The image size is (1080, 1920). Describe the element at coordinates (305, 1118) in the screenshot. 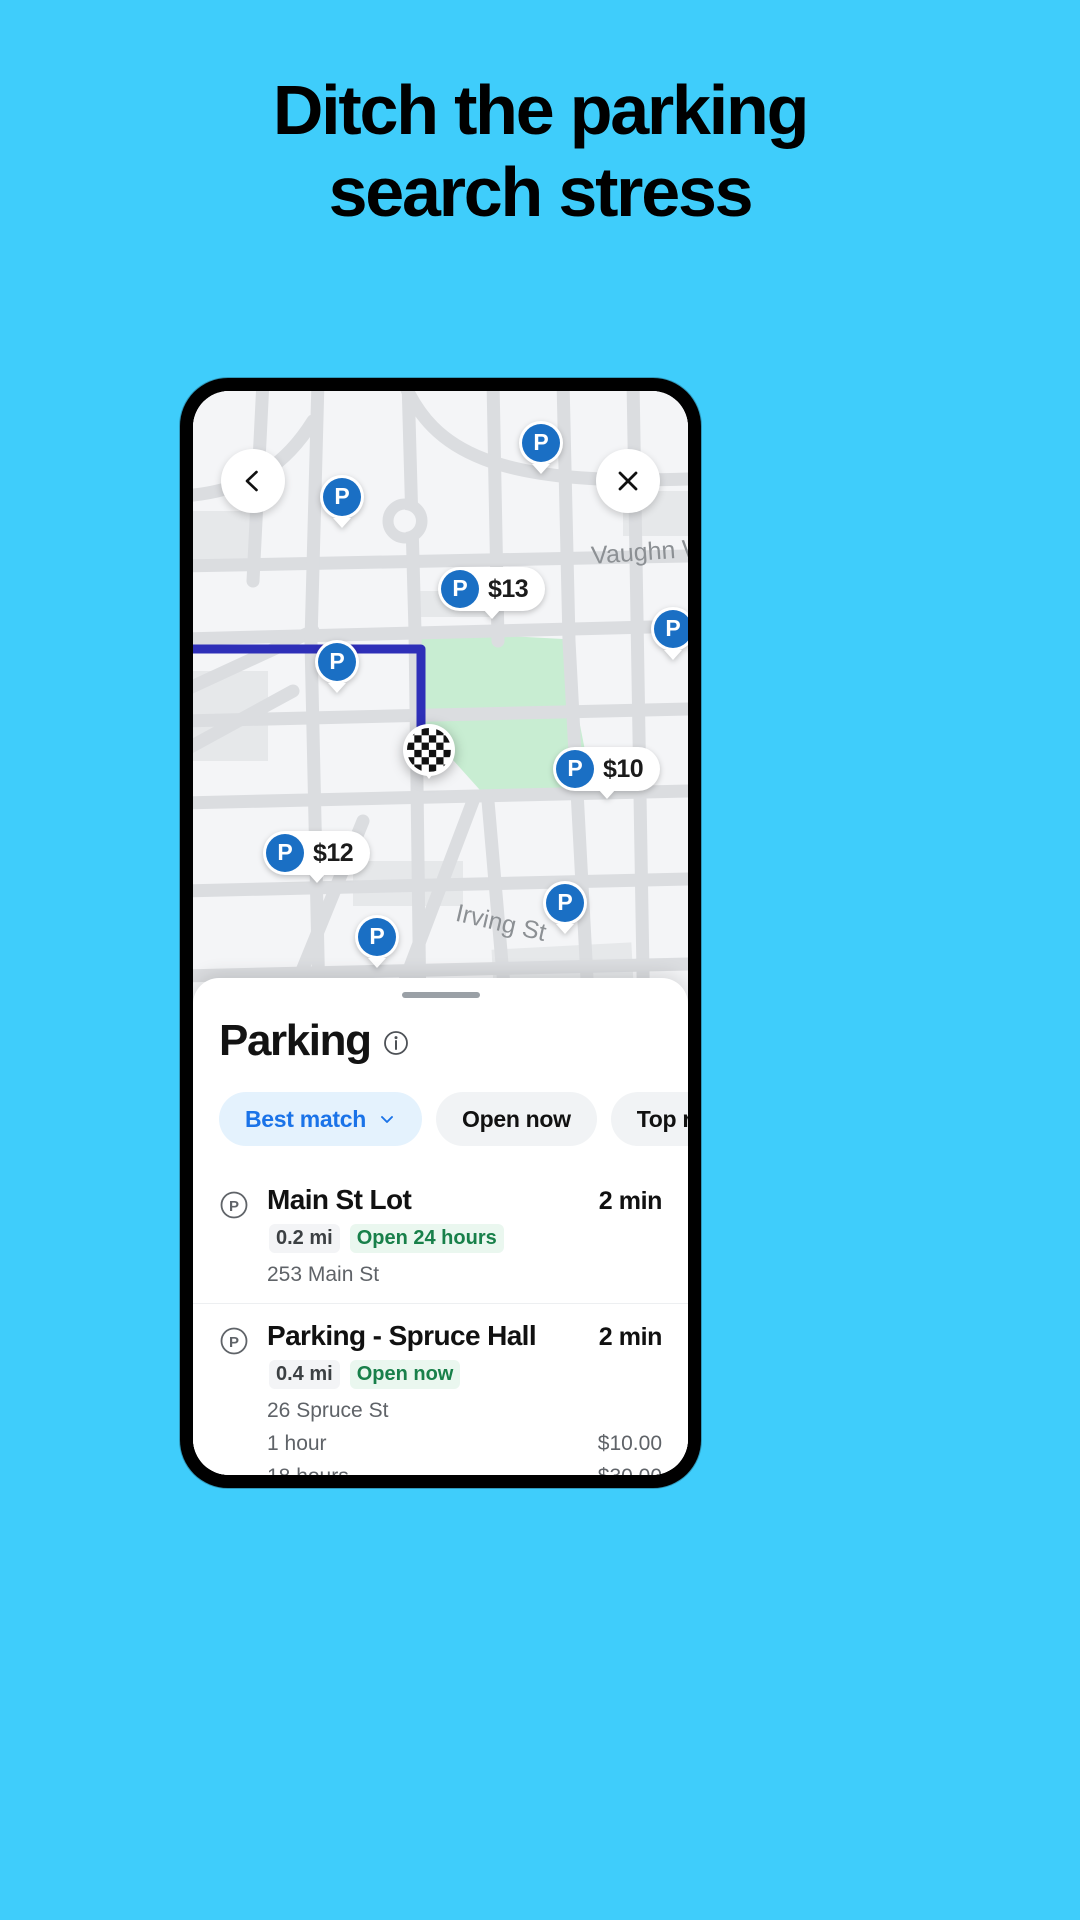

I see `chip-label: Best match` at that location.